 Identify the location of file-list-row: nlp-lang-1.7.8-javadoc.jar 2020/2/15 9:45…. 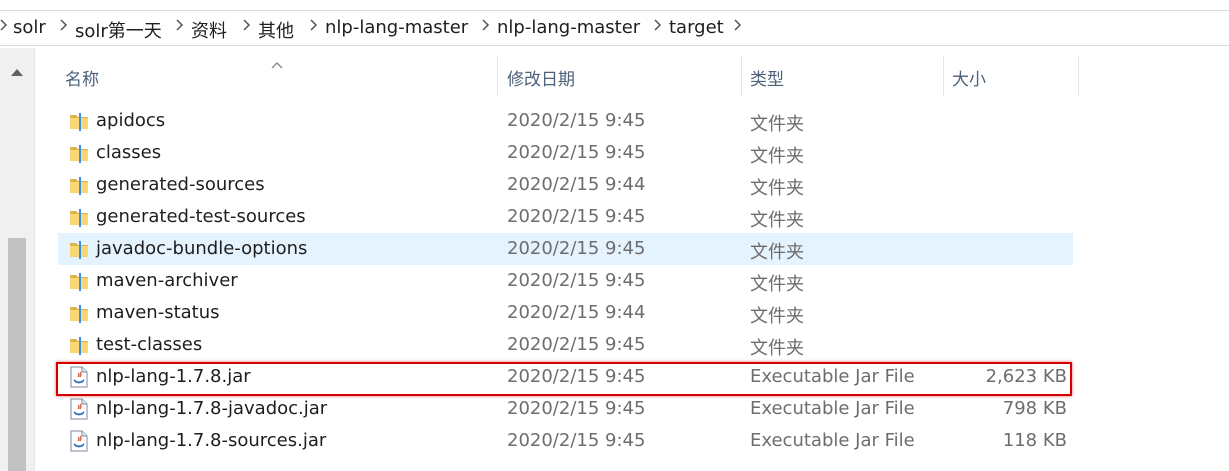
(565, 409).